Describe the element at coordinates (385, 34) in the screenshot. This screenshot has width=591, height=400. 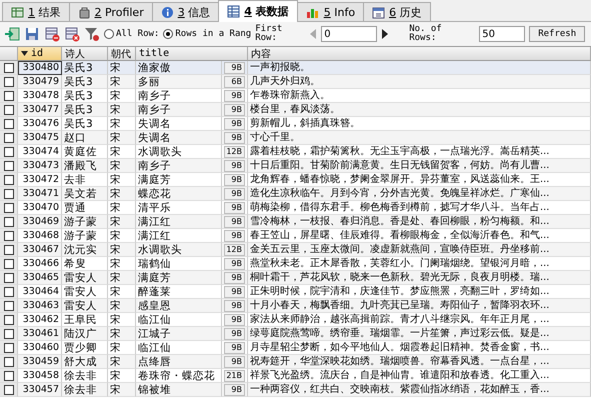
I see `next-arrow-icon` at that location.